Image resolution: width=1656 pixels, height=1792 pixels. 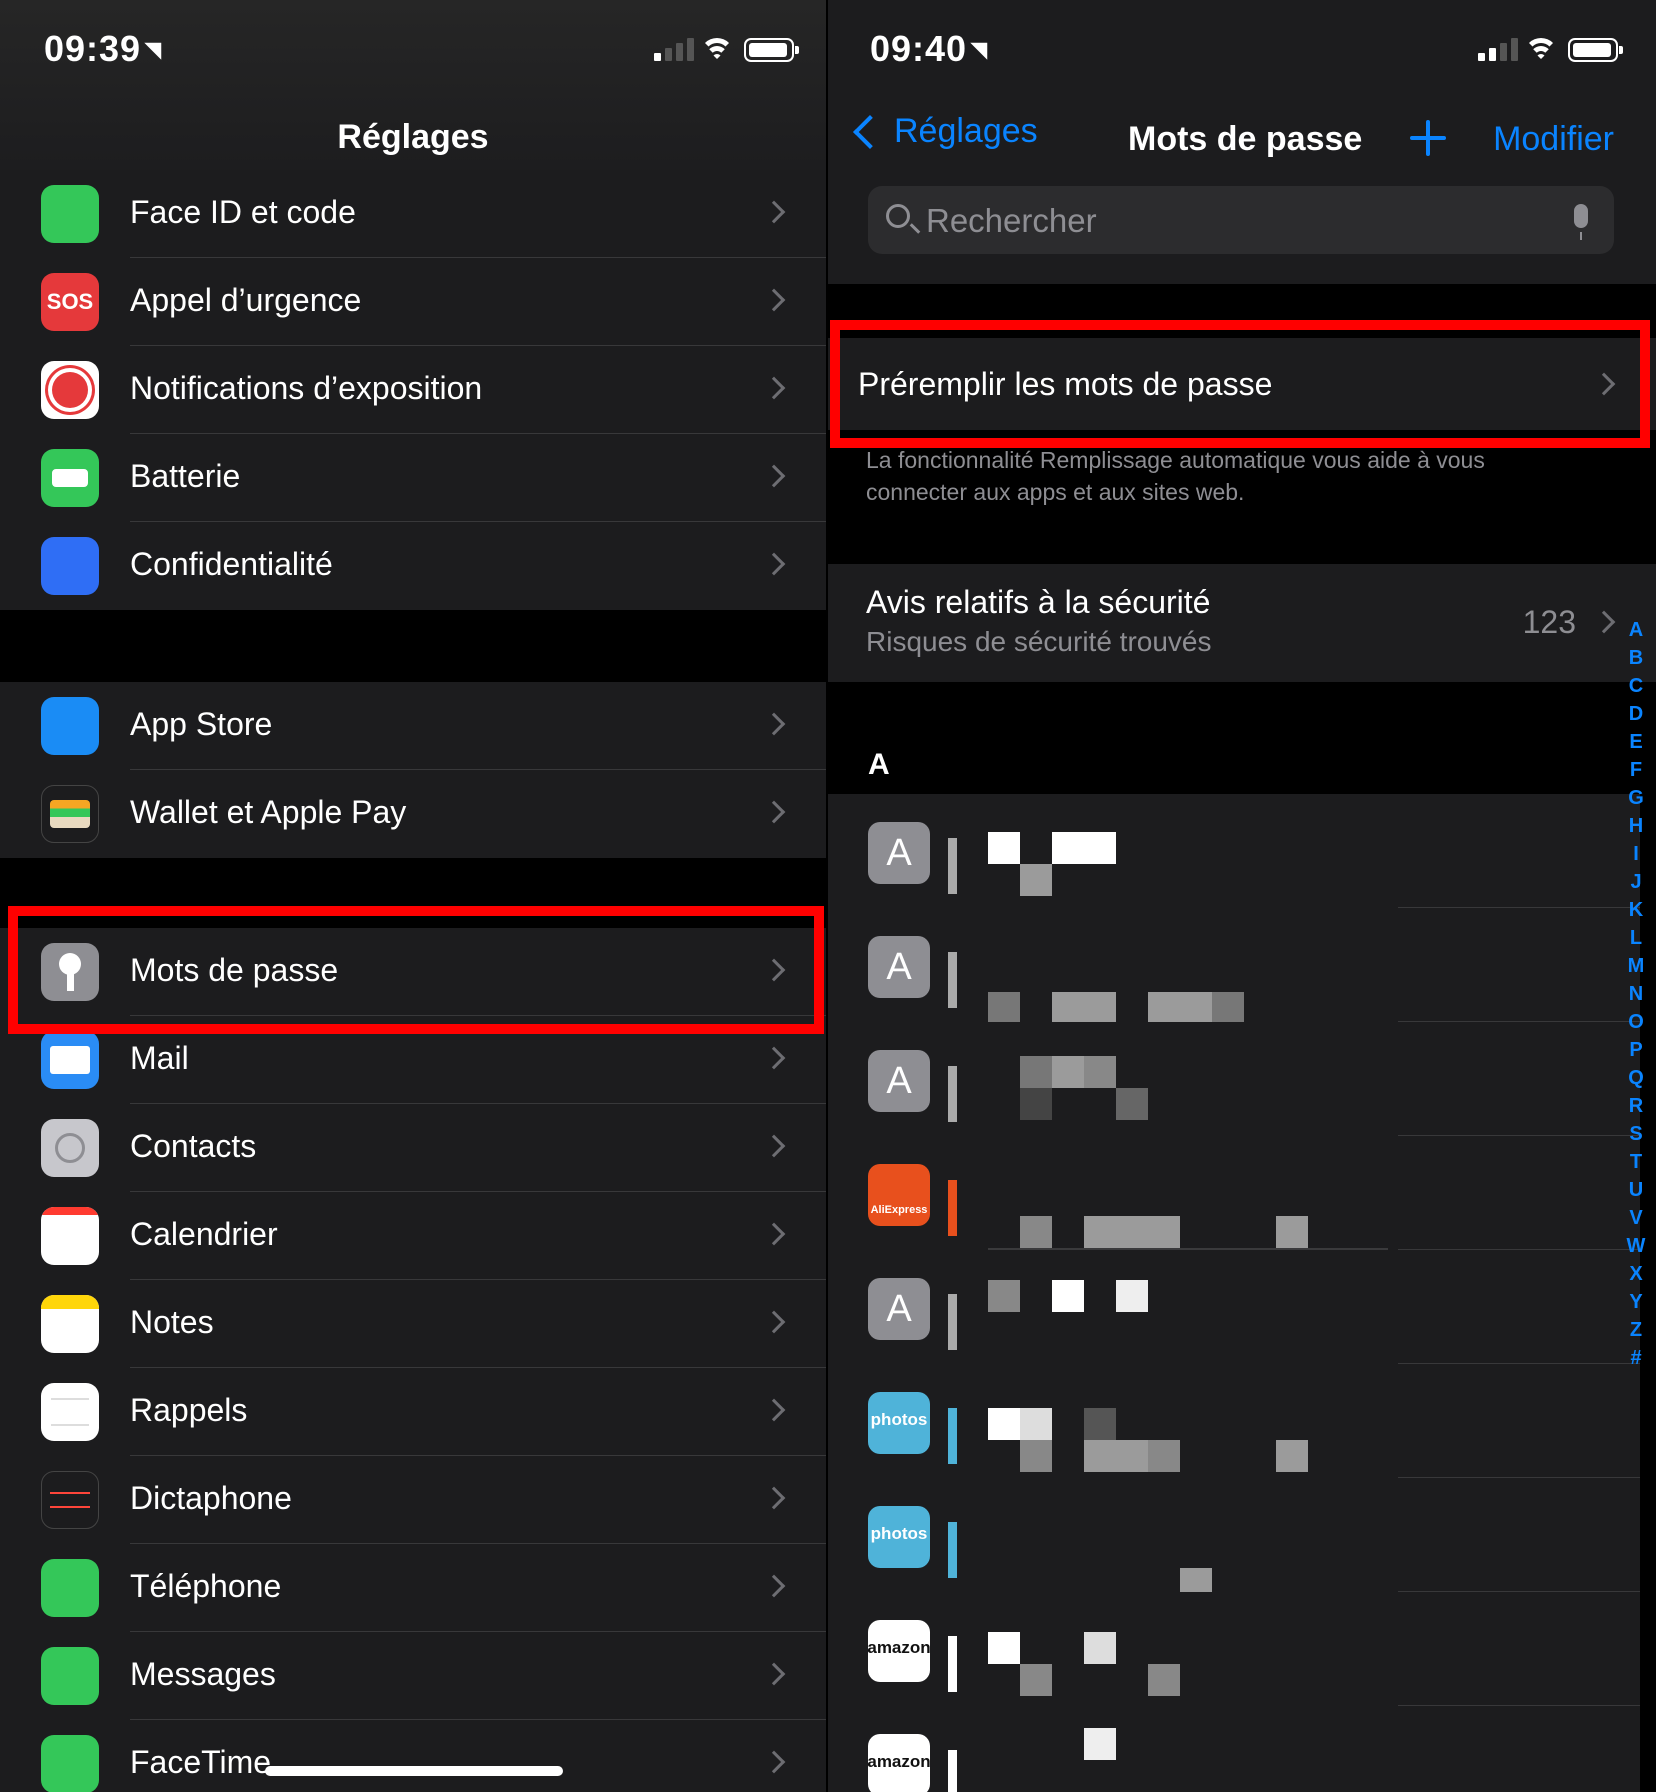 I want to click on page-title: Mots de passe, so click(x=1245, y=139).